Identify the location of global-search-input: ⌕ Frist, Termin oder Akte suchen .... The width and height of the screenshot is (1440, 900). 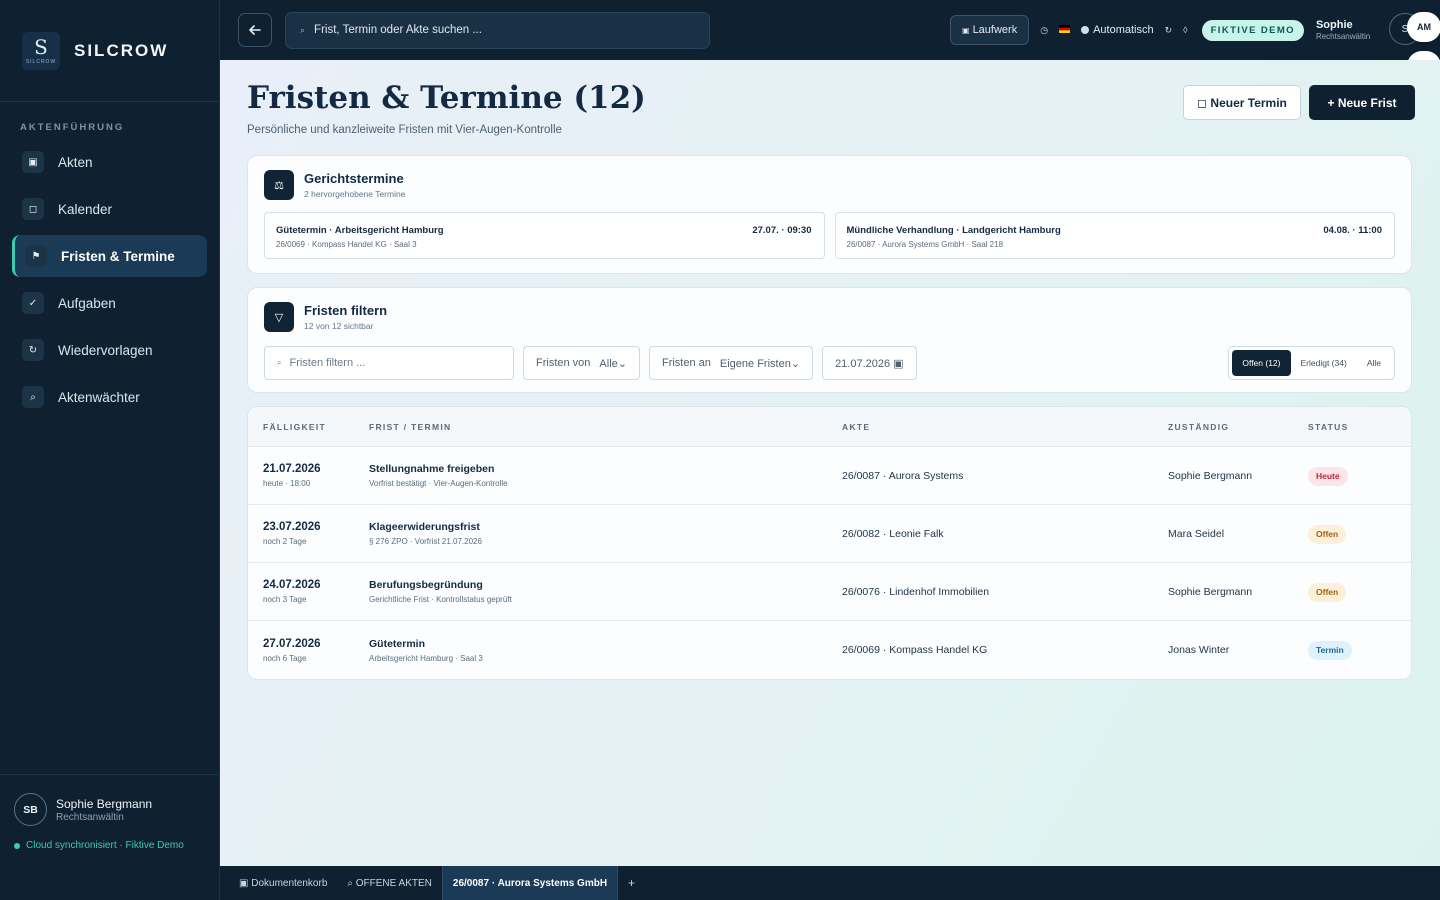
(497, 30).